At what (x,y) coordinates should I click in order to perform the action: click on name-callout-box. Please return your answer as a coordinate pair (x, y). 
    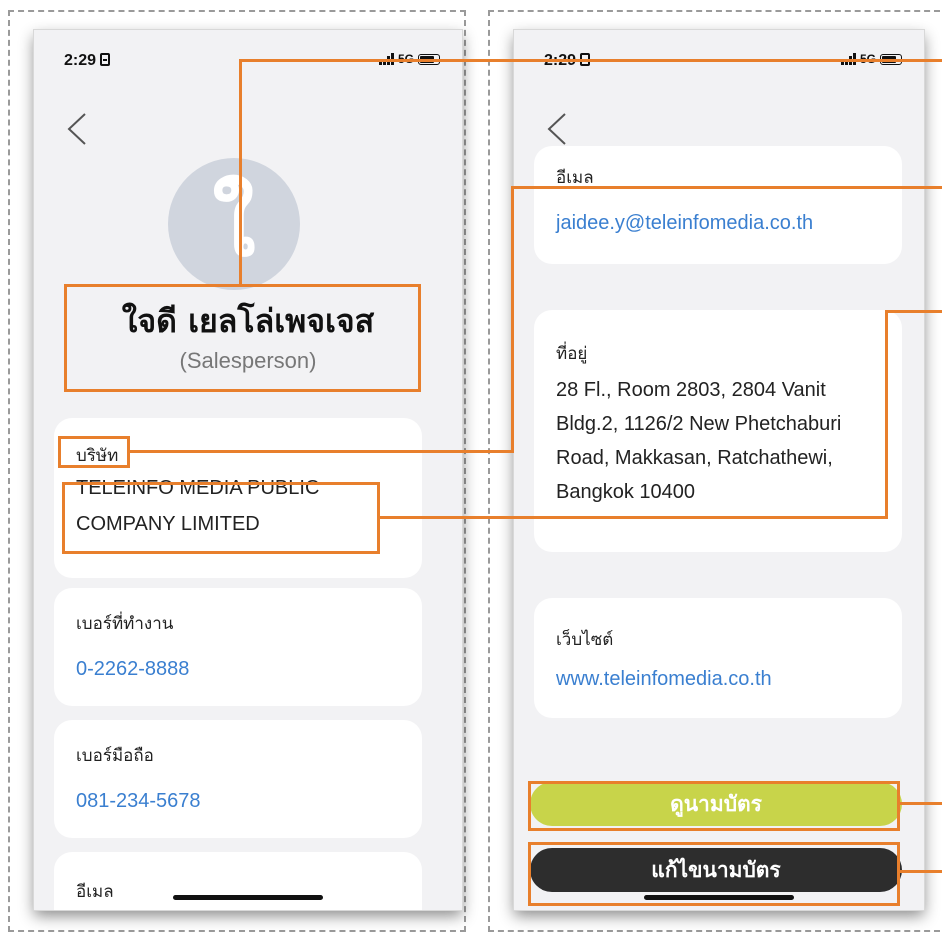
    Looking at the image, I should click on (242, 338).